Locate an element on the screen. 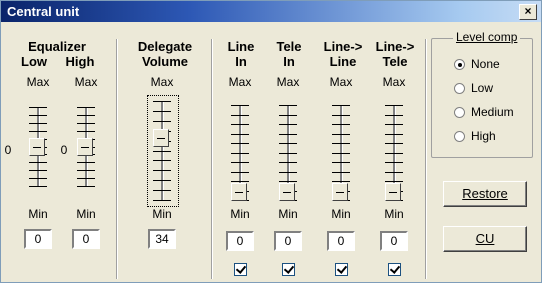  radio-medium-indicator is located at coordinates (459, 112).